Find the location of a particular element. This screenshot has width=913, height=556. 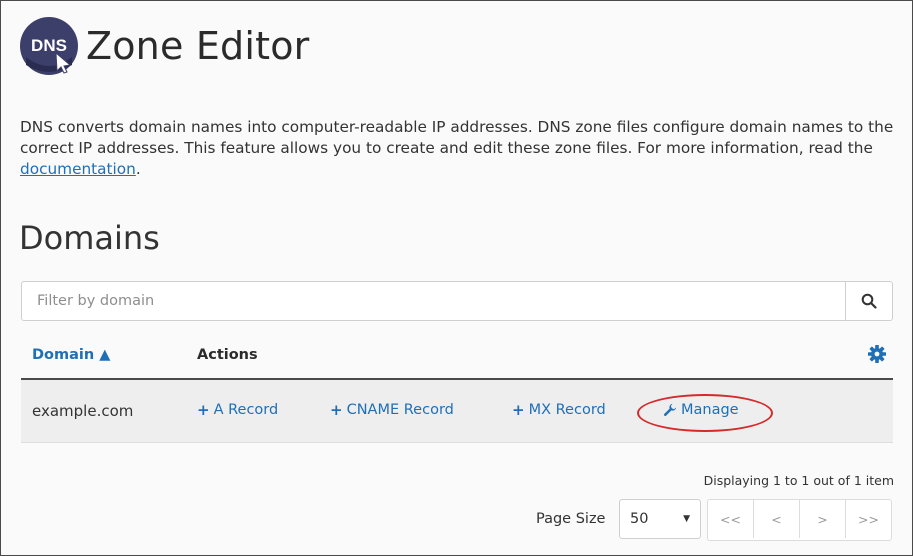

actions-column-header: Actions is located at coordinates (227, 355).